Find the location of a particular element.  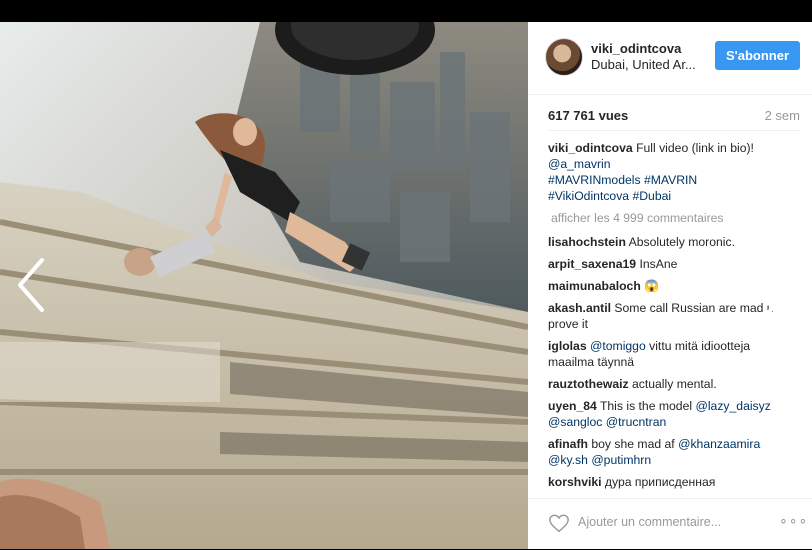

caption-tag: #VikiOdintcova is located at coordinates (588, 196).